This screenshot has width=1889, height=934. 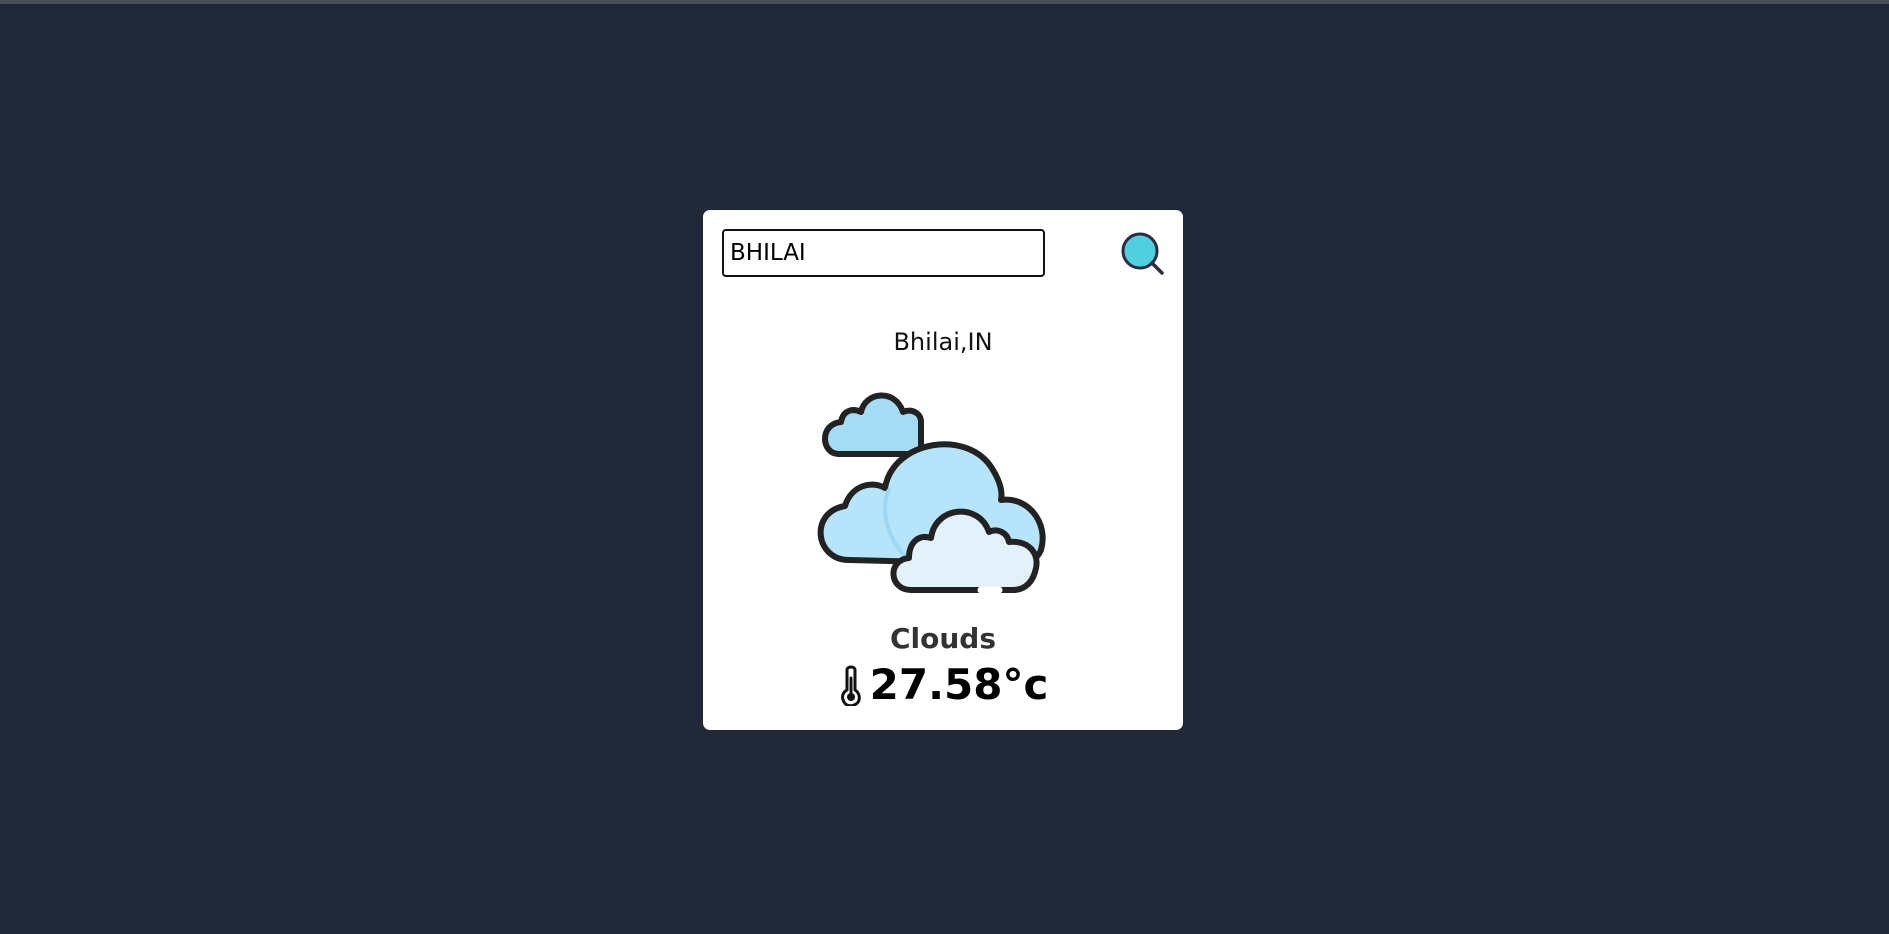 What do you see at coordinates (943, 342) in the screenshot?
I see `location-label: Bhilai,IN` at bounding box center [943, 342].